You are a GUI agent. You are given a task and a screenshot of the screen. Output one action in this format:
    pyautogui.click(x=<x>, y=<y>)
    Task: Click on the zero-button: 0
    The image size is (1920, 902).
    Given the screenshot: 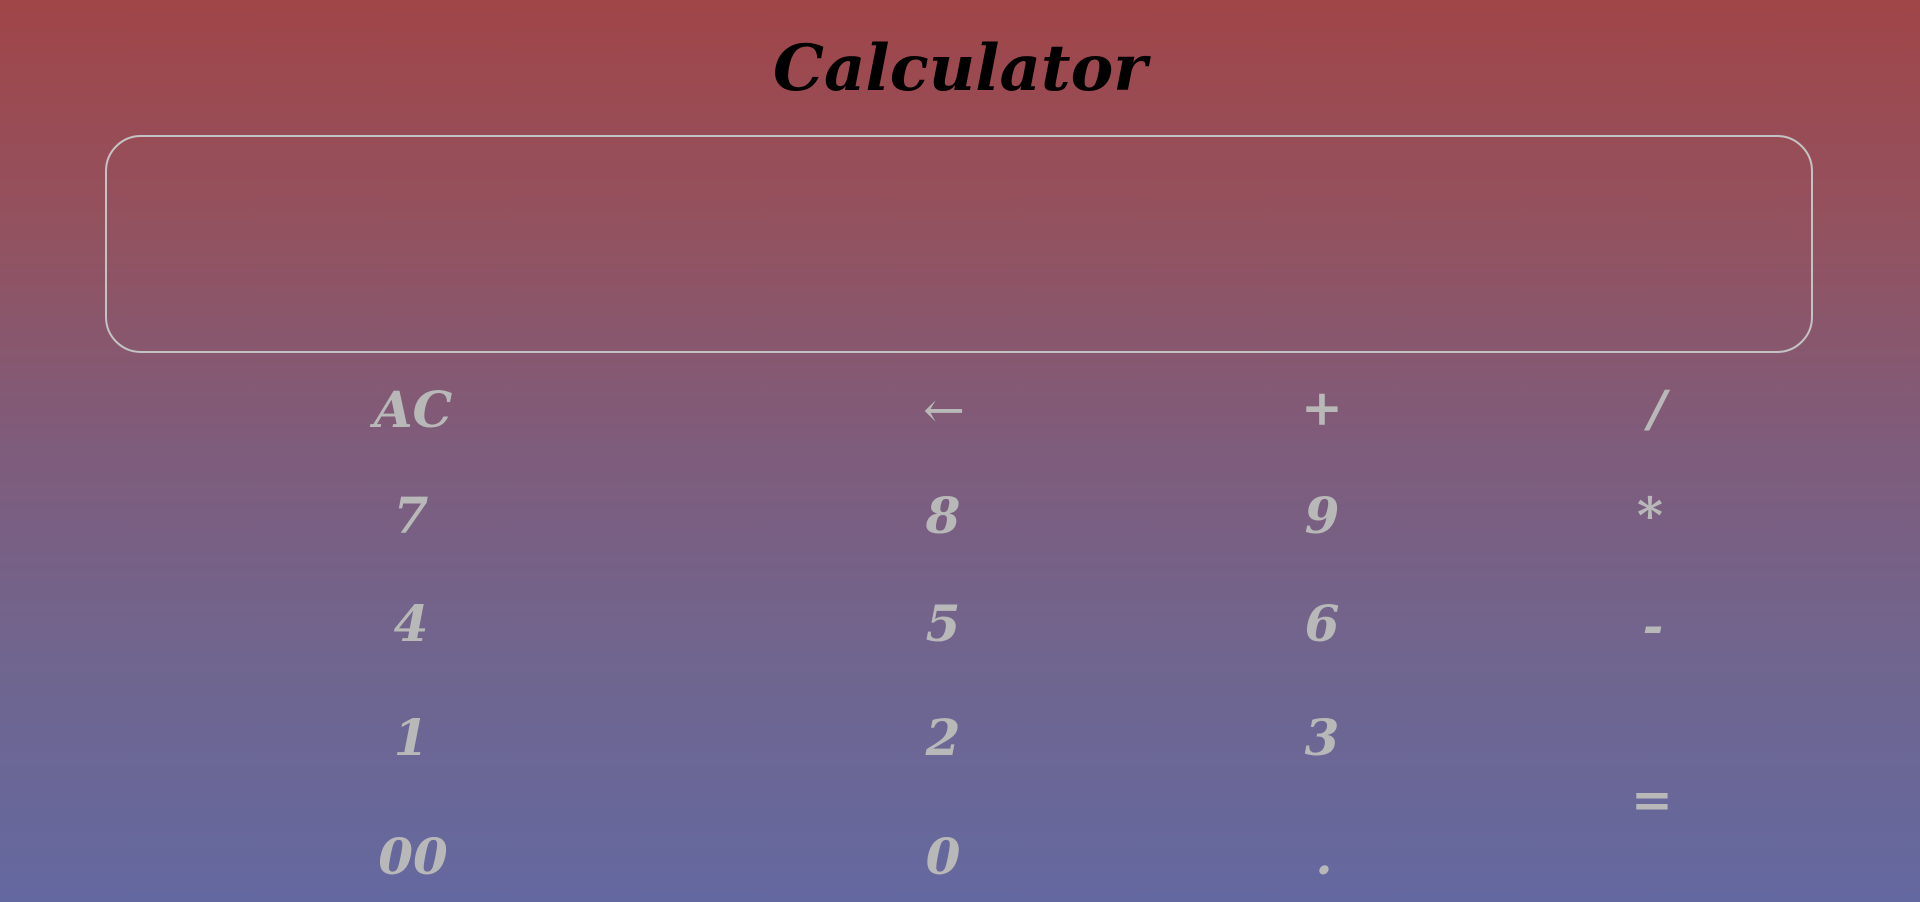 What is the action you would take?
    pyautogui.click(x=943, y=857)
    